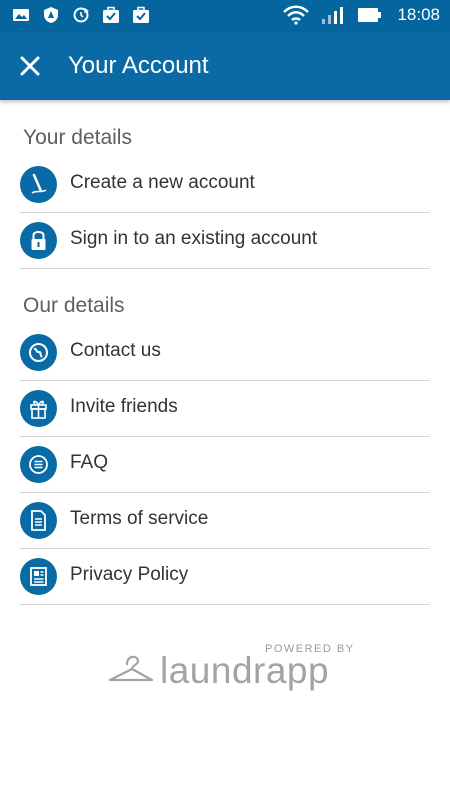 The width and height of the screenshot is (450, 800). What do you see at coordinates (194, 238) in the screenshot?
I see `sign-in-label: Sign in to an existing account` at bounding box center [194, 238].